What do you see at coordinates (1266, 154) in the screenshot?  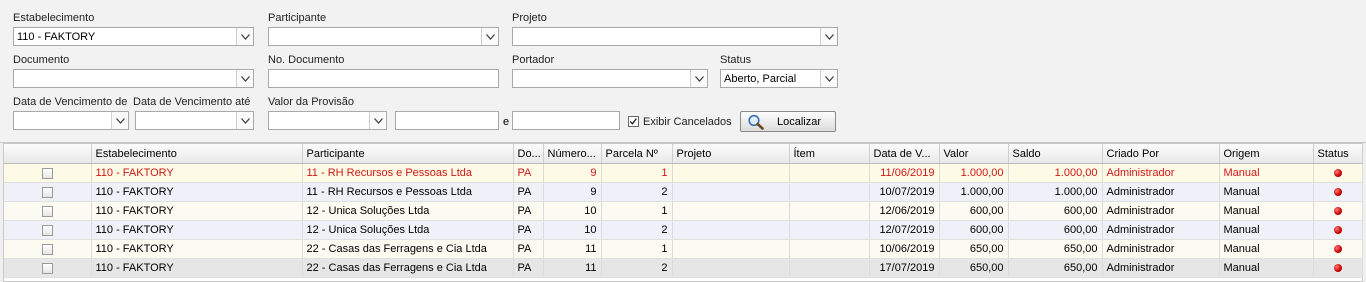 I see `col-header-origem: Origem` at bounding box center [1266, 154].